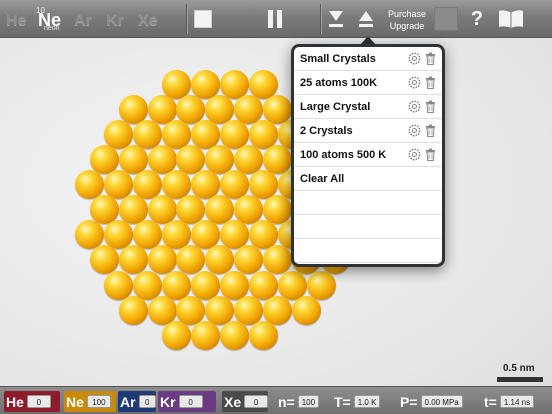  I want to click on stat-label: T=, so click(342, 401).